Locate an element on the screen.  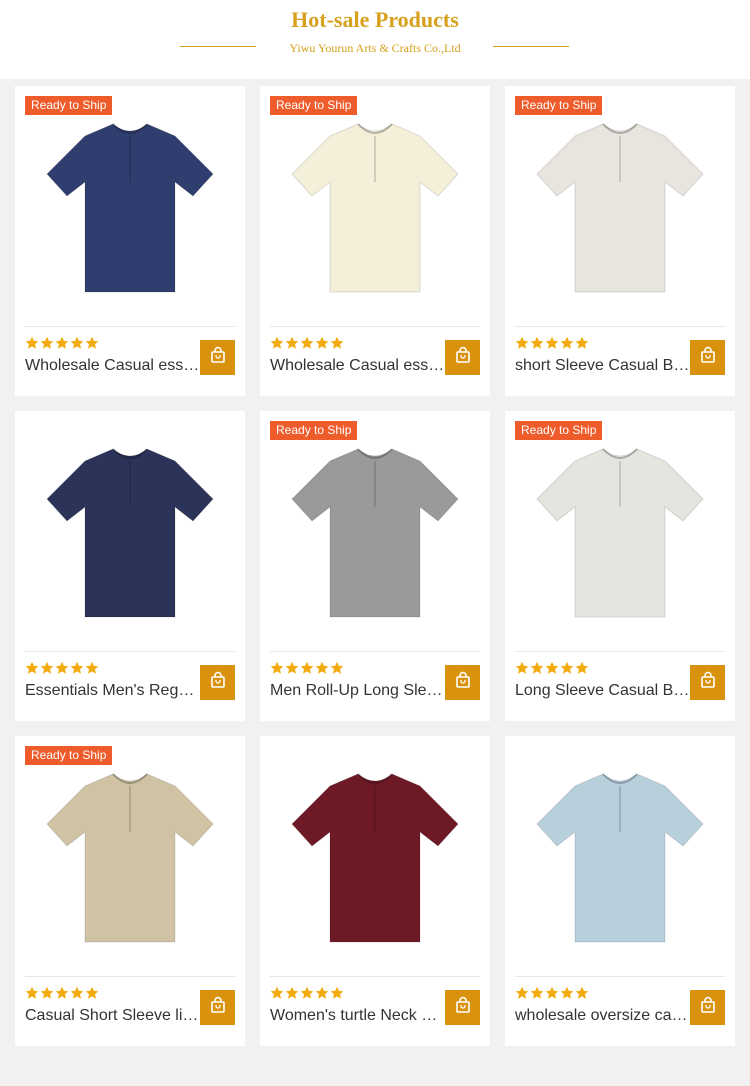
product-card: wholesale oversize casual t-shirt is located at coordinates (620, 891).